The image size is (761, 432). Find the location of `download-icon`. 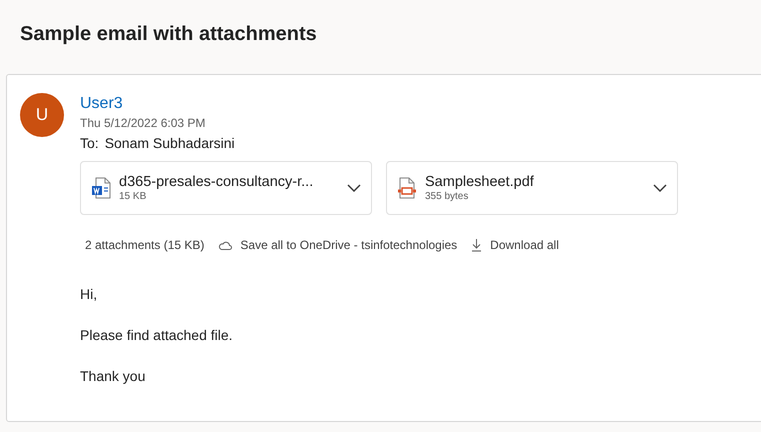

download-icon is located at coordinates (476, 245).